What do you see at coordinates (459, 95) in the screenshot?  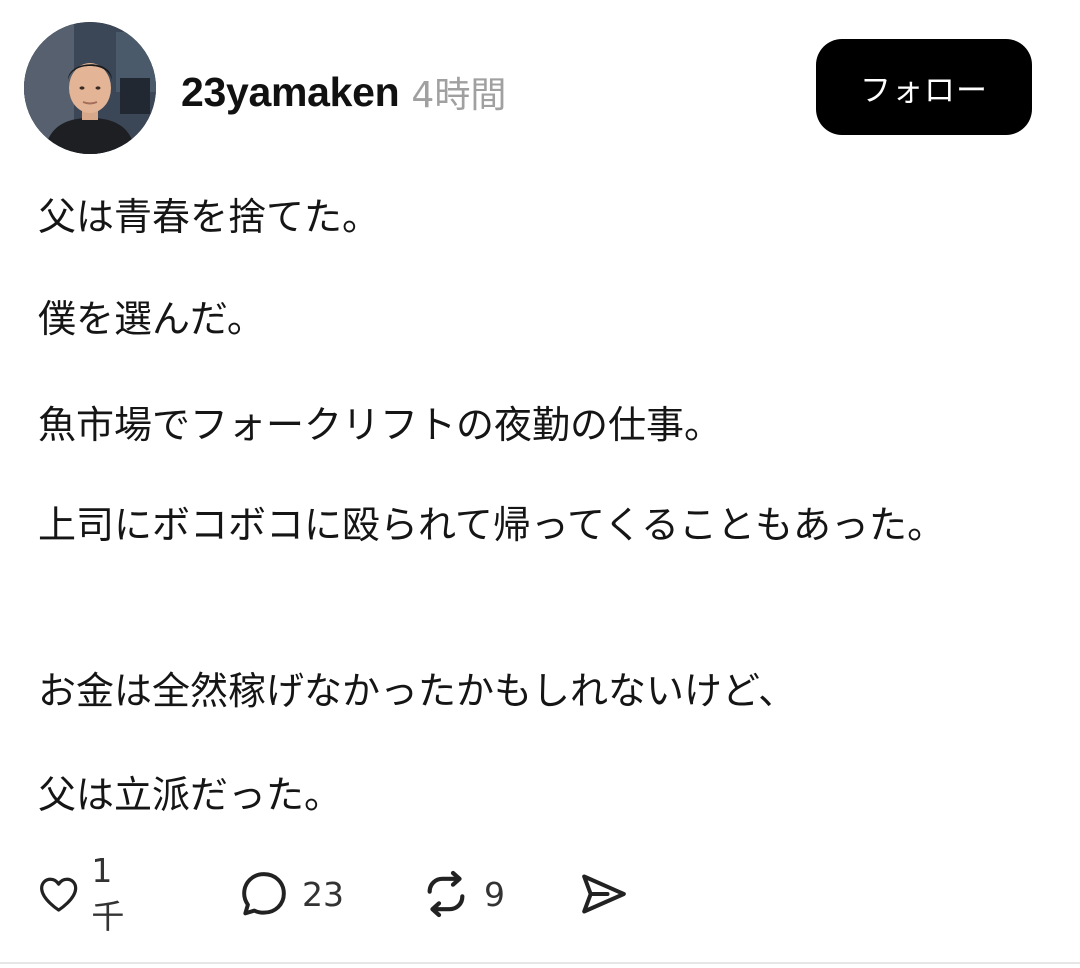 I see `timestamp: 4時間` at bounding box center [459, 95].